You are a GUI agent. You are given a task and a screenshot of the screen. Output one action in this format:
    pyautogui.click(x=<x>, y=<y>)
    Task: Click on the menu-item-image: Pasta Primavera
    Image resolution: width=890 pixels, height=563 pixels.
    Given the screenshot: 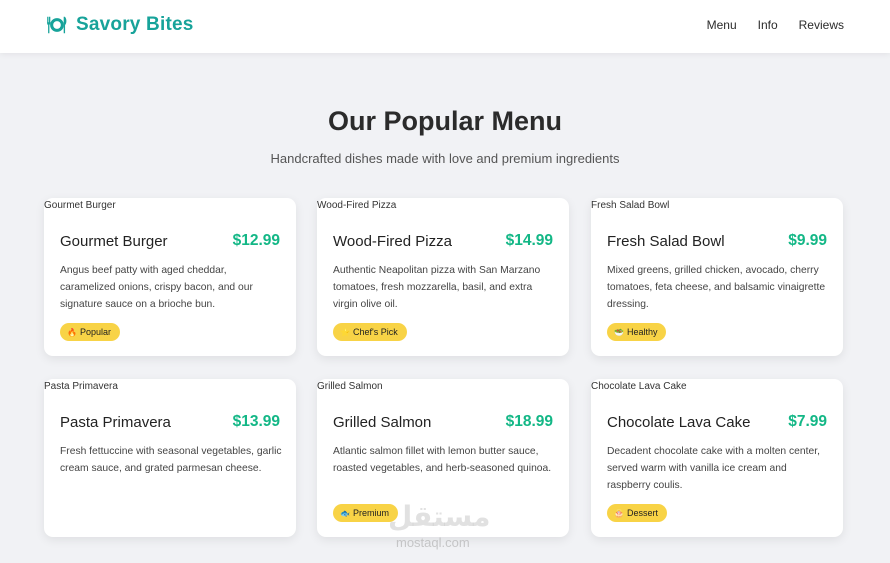 What is the action you would take?
    pyautogui.click(x=81, y=386)
    